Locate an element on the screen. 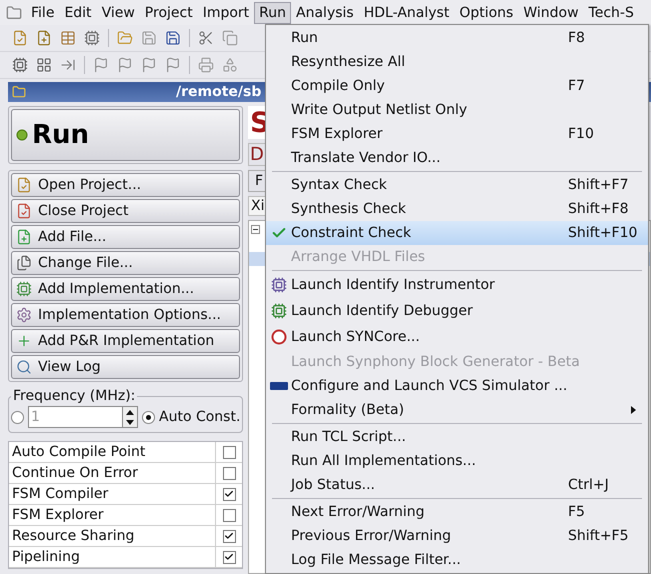  menu-bar-item: HDL-Analyst is located at coordinates (406, 13).